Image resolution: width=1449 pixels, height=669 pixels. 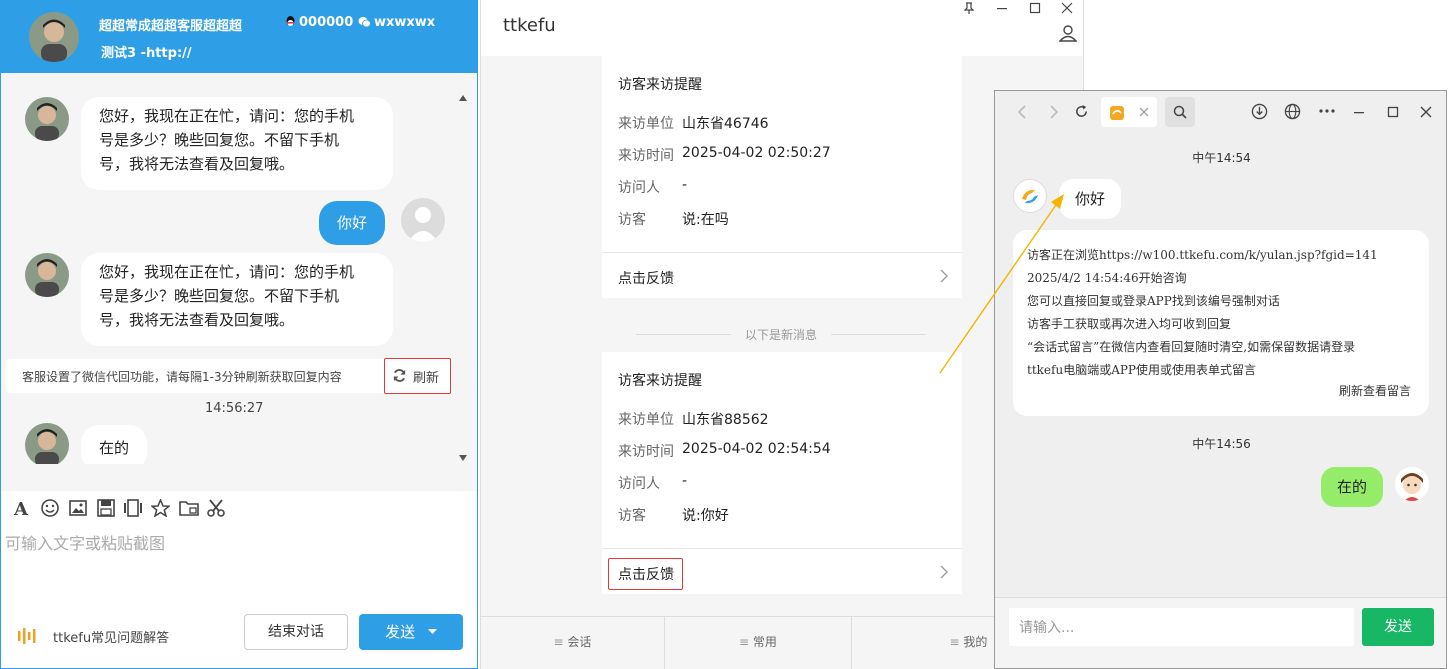 I want to click on row-label: 来访单位, so click(x=646, y=420).